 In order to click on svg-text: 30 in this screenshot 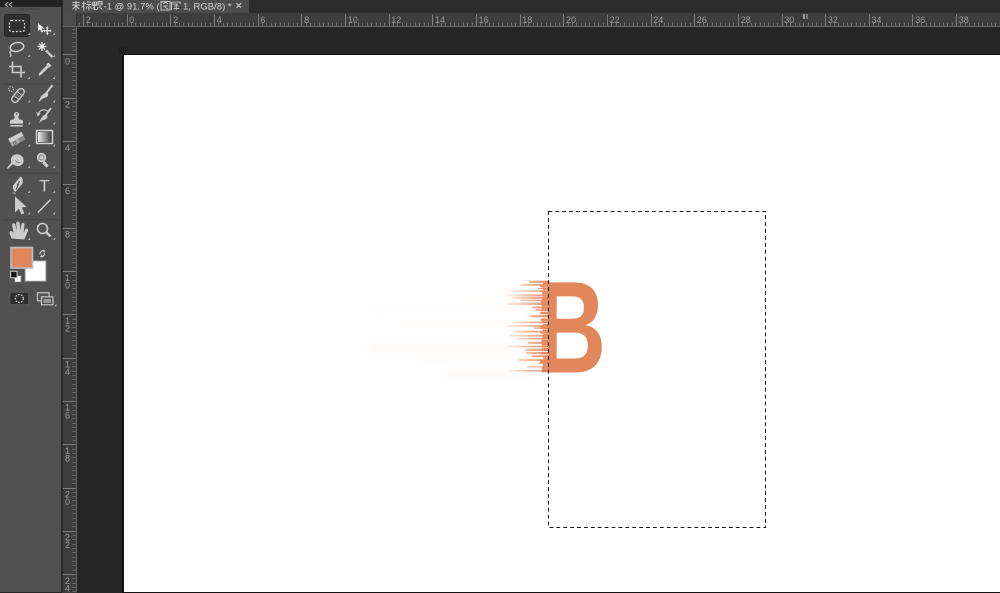, I will do `click(789, 20)`.